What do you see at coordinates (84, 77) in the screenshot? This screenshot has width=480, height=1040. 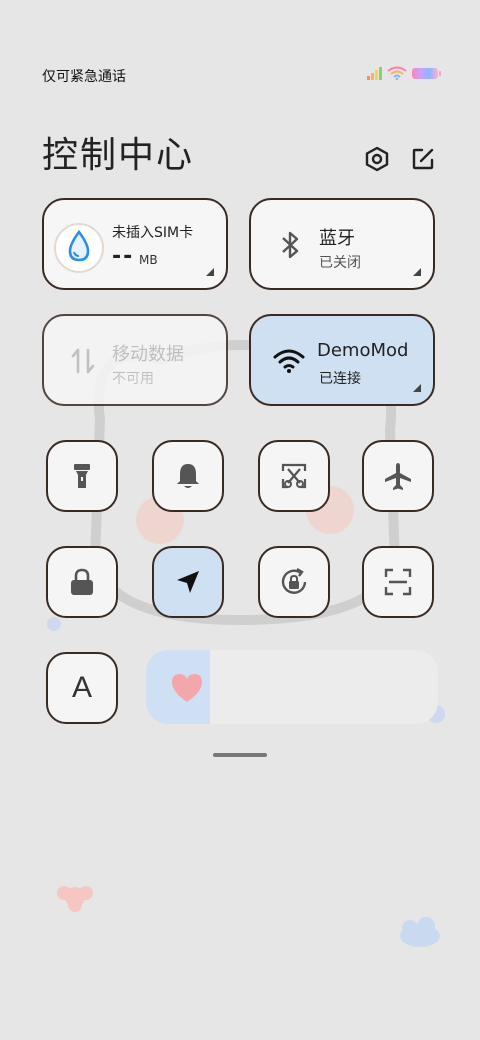 I see `carrier-status: 仅可紧急通话` at bounding box center [84, 77].